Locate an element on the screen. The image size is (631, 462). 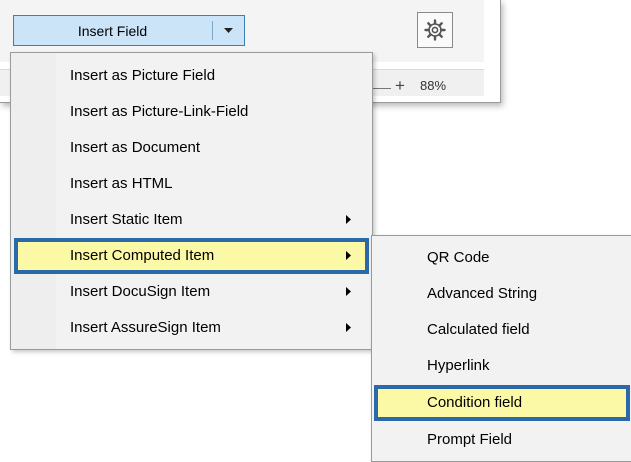
submenu-item-advanced-string: Advanced String is located at coordinates (502, 294).